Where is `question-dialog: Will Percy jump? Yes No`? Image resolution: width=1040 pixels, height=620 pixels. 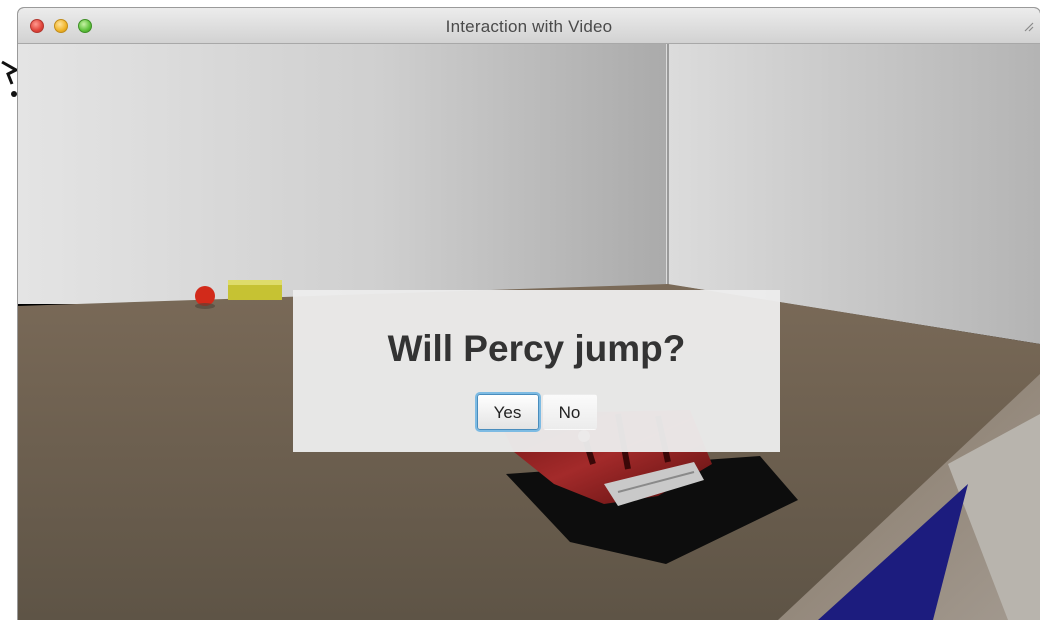
question-dialog: Will Percy jump? Yes No is located at coordinates (536, 371).